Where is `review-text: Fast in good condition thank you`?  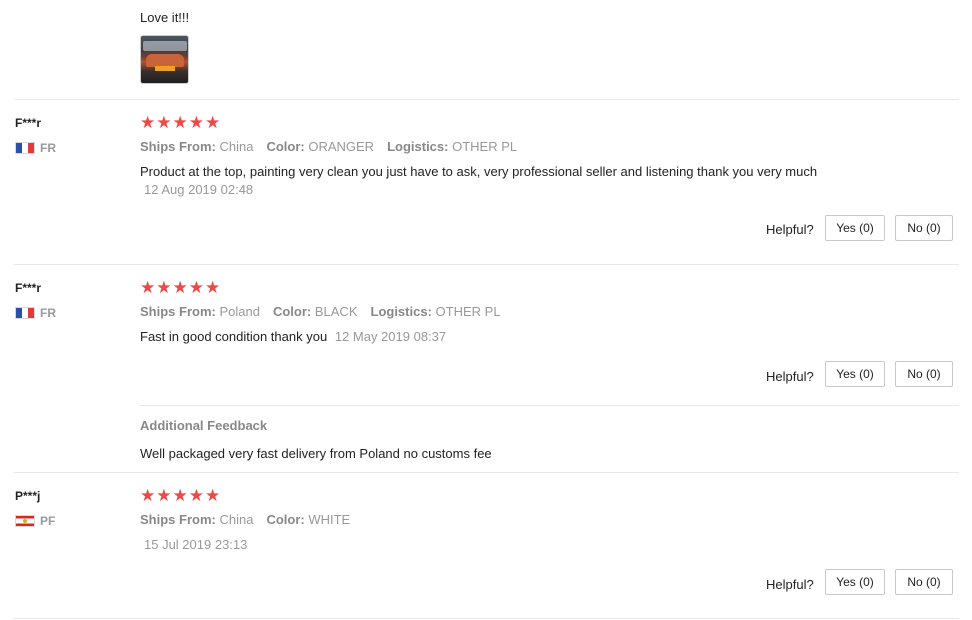
review-text: Fast in good condition thank you is located at coordinates (234, 336).